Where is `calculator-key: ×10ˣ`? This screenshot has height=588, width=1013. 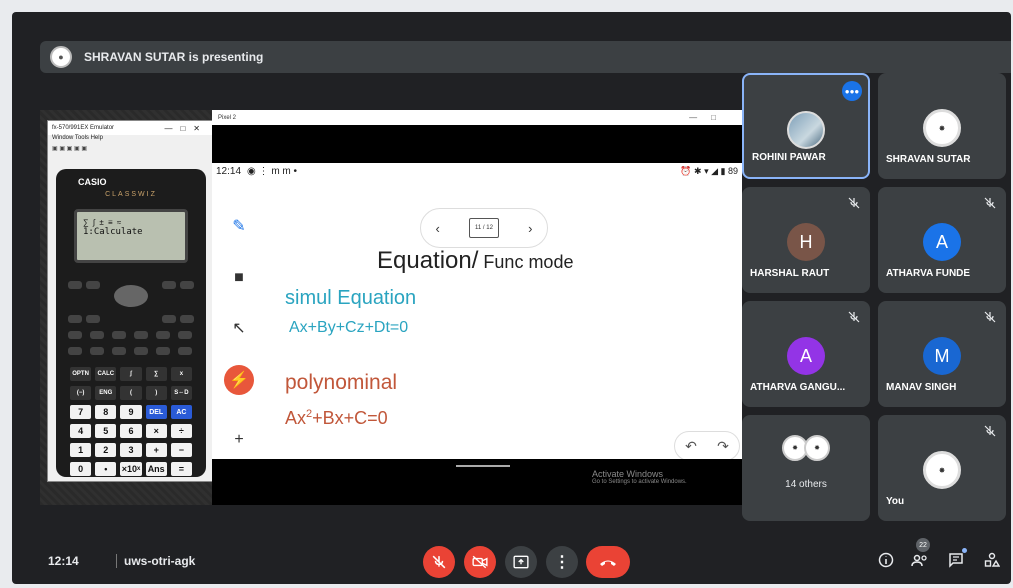
calculator-key: ×10ˣ is located at coordinates (131, 469).